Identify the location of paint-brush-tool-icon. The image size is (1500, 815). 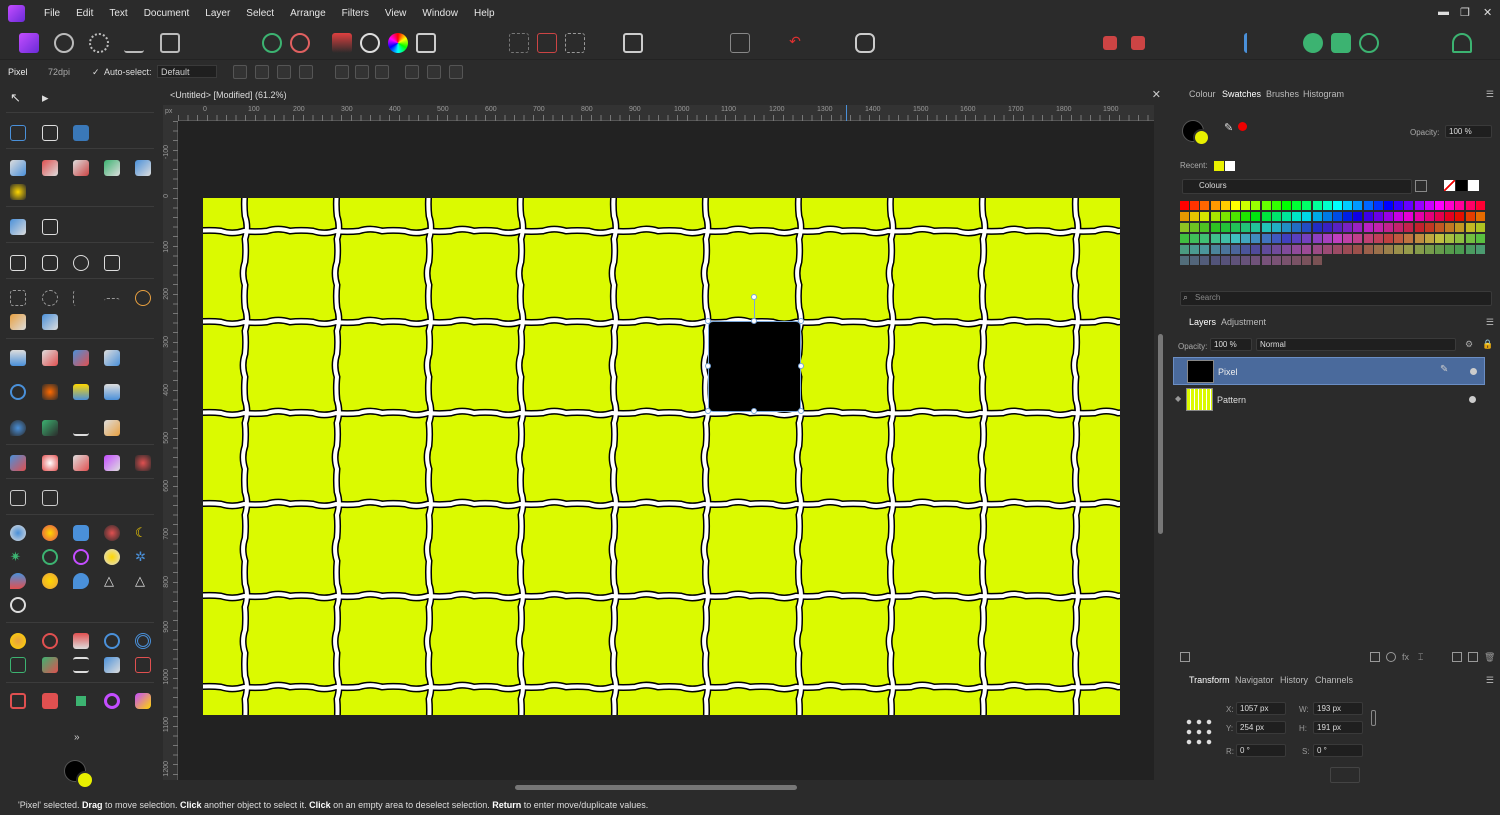
(18, 168).